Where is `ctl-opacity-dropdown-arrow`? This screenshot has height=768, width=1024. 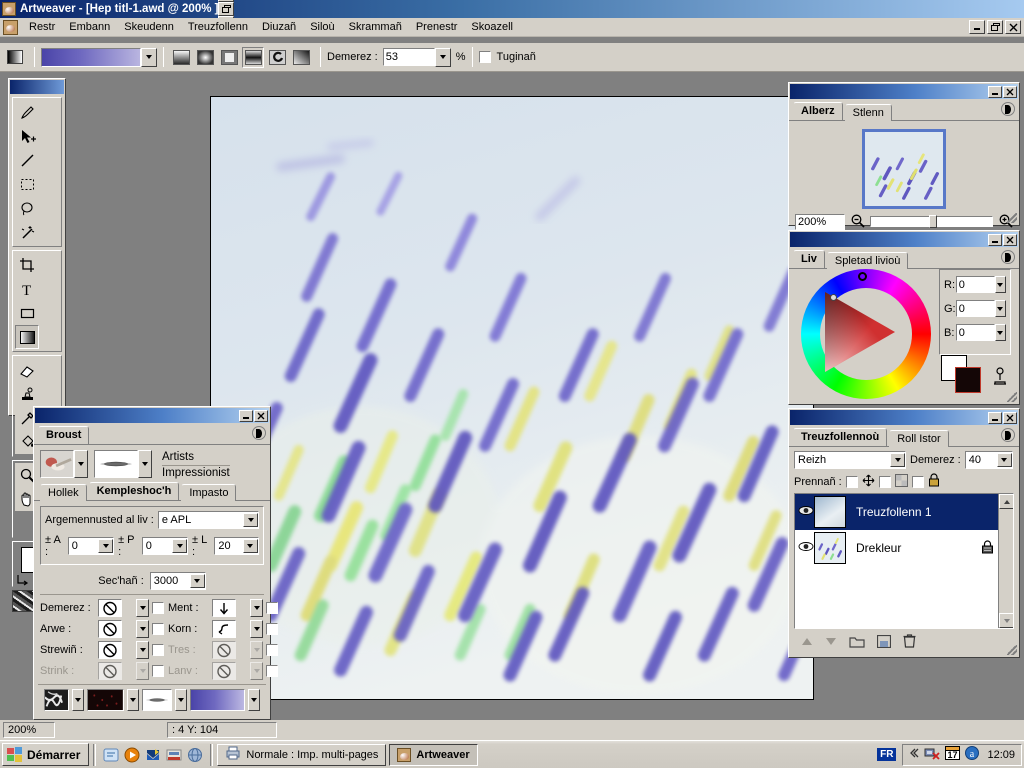
ctl-opacity-dropdown-arrow is located at coordinates (142, 608).